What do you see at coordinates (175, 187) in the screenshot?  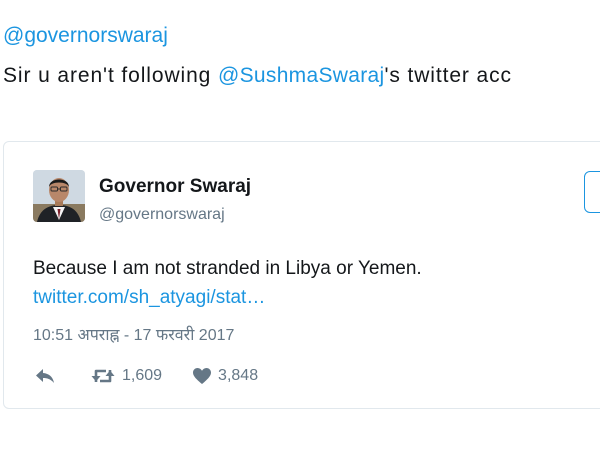 I see `display-name: Governor Swaraj` at bounding box center [175, 187].